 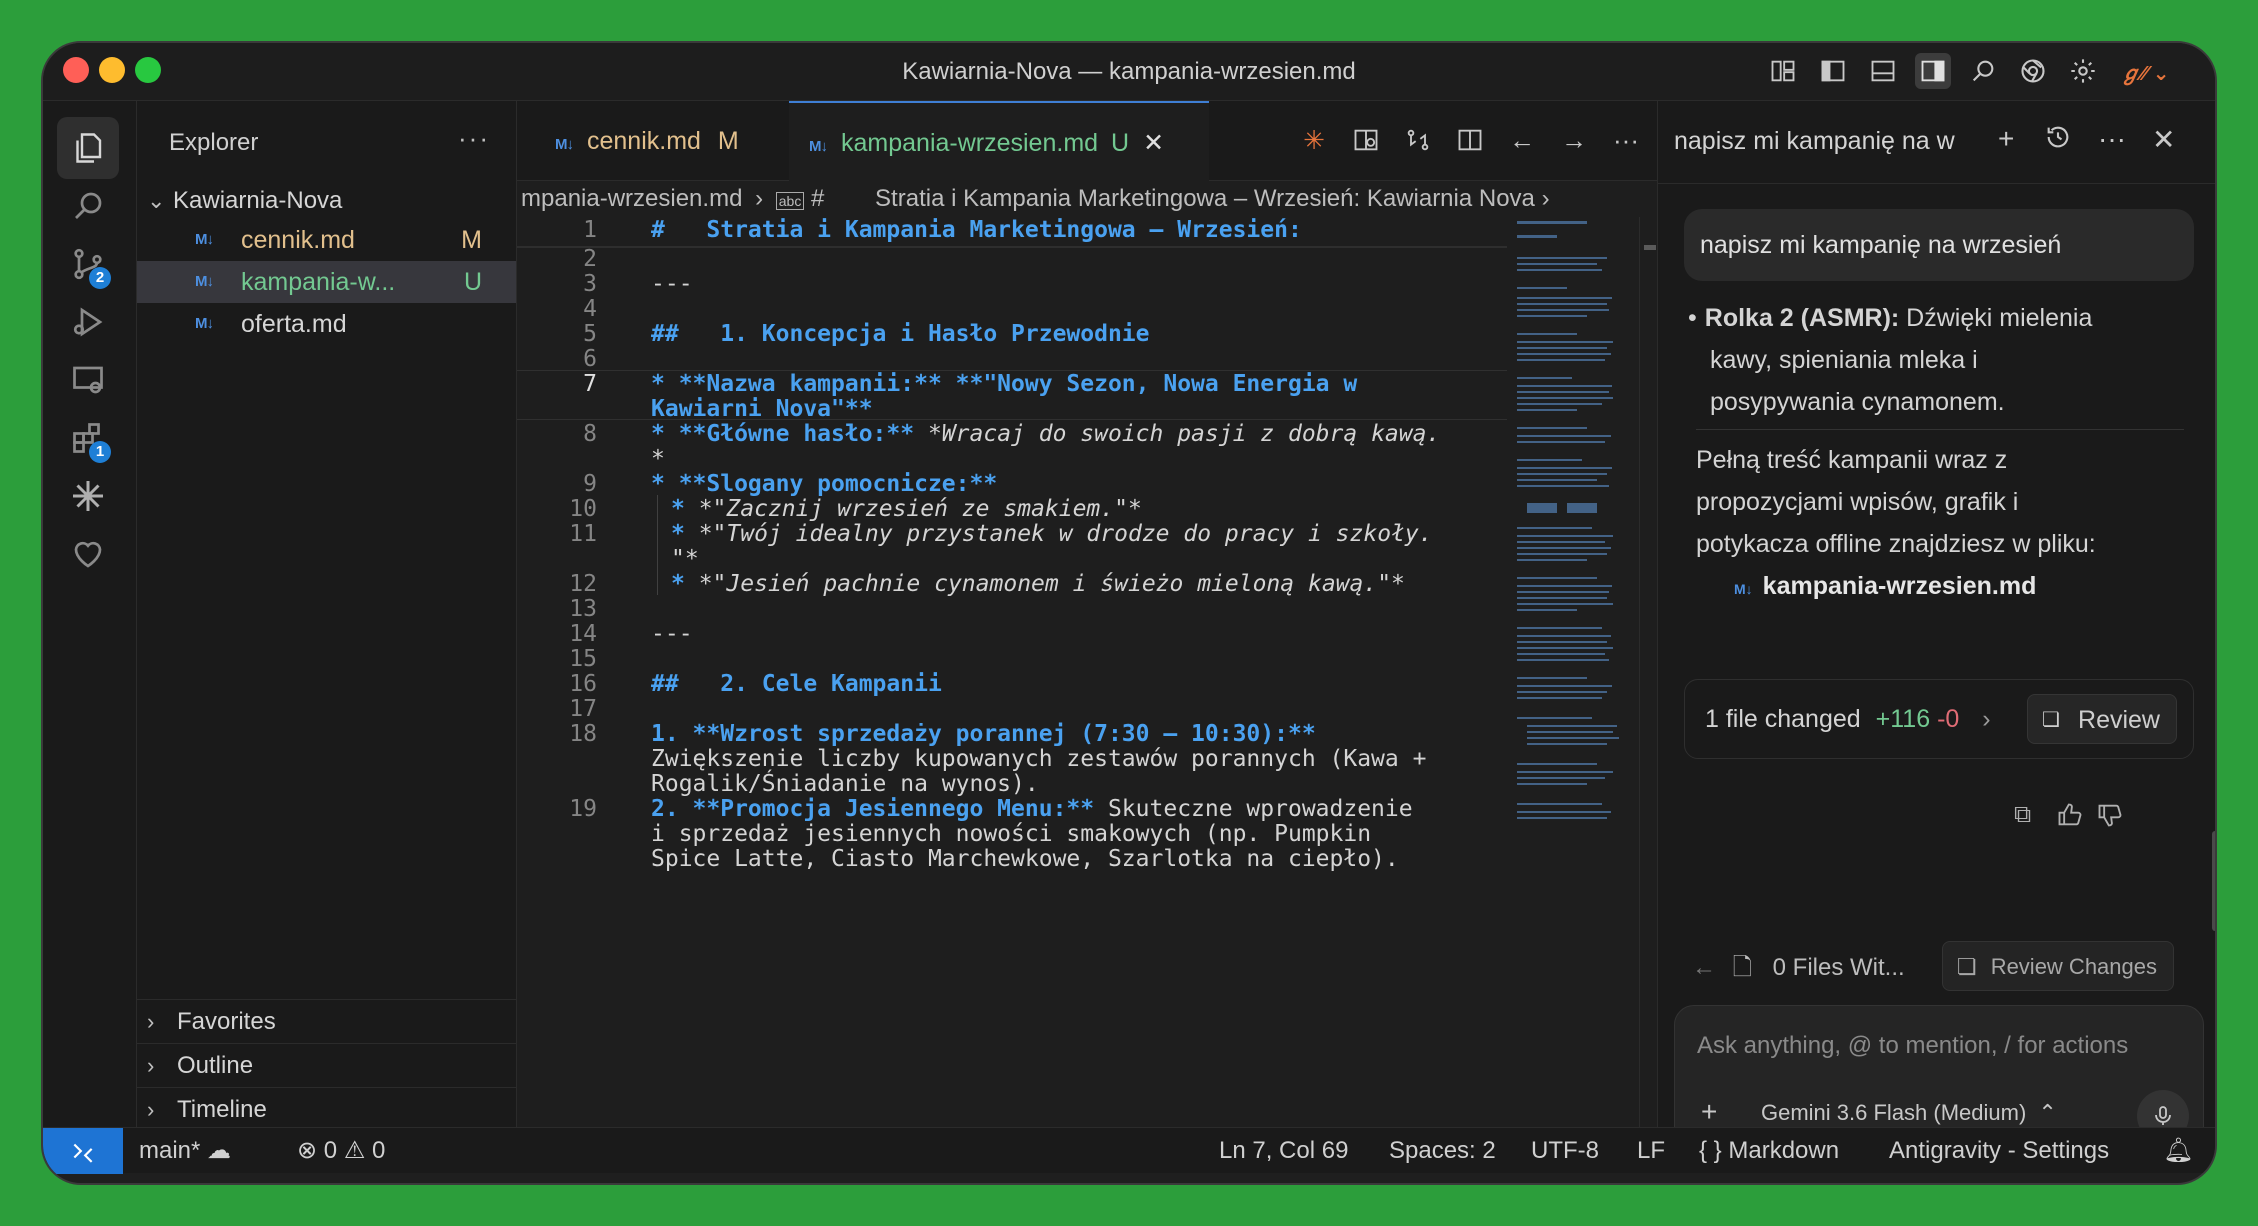 What do you see at coordinates (1857, 402) in the screenshot?
I see `bullet-text: posypywania cynamonem.` at bounding box center [1857, 402].